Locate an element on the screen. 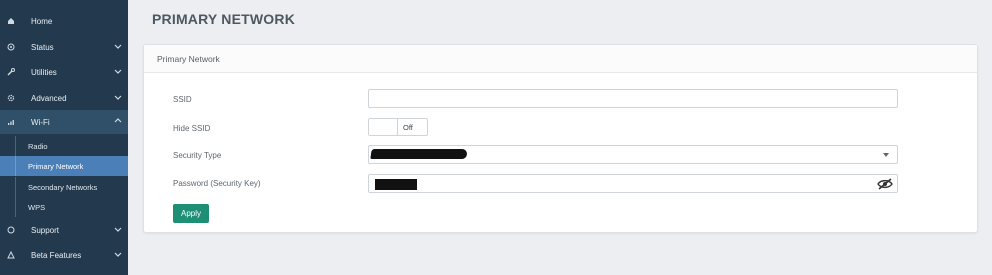 The image size is (992, 275). sidebar-item-utilities: Utilities is located at coordinates (64, 72).